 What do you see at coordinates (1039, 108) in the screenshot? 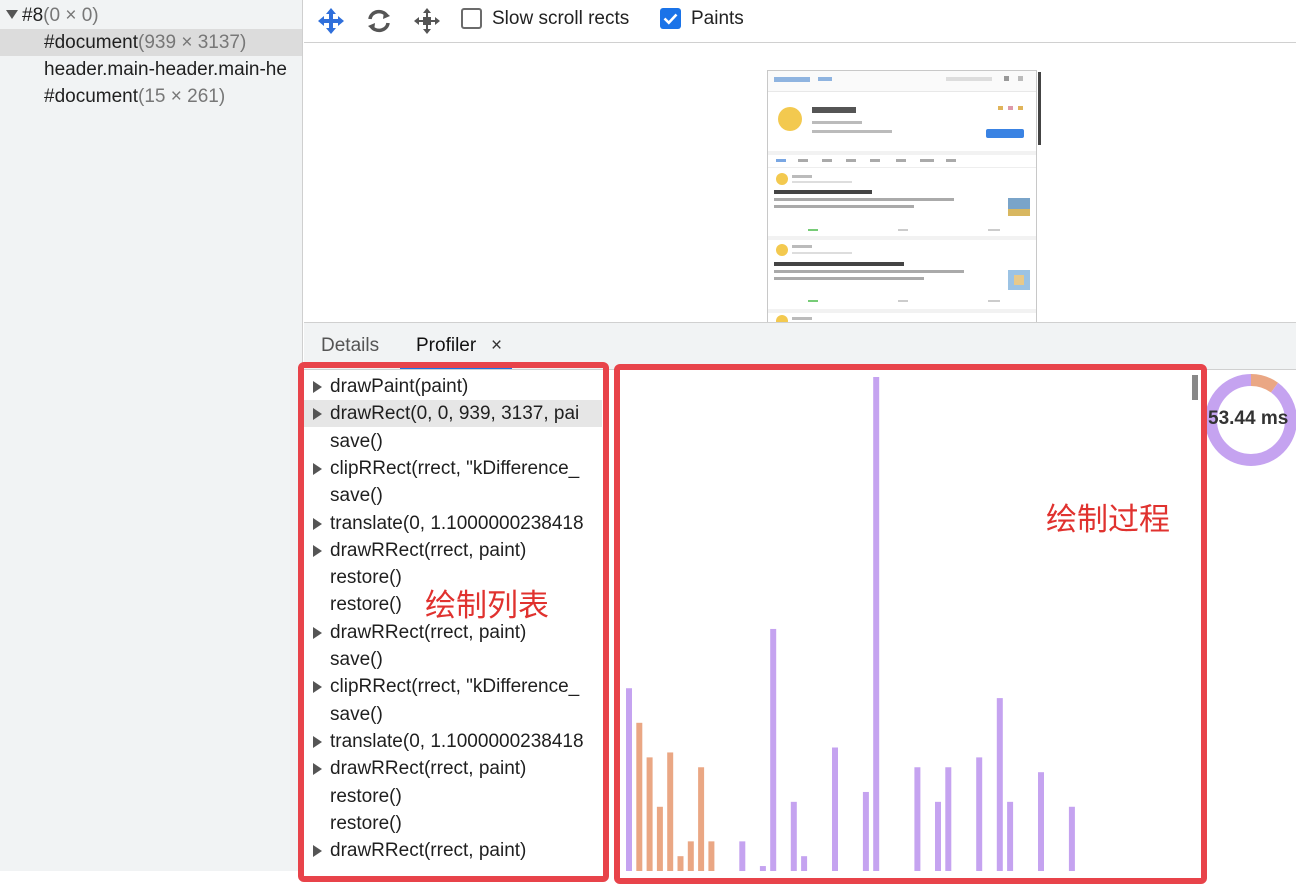
I see `thumbnail-scrollbar` at bounding box center [1039, 108].